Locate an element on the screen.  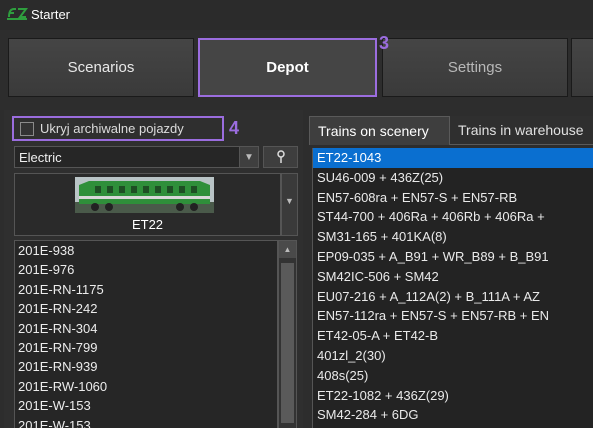
list-item: 201E-976 is located at coordinates (146, 269).